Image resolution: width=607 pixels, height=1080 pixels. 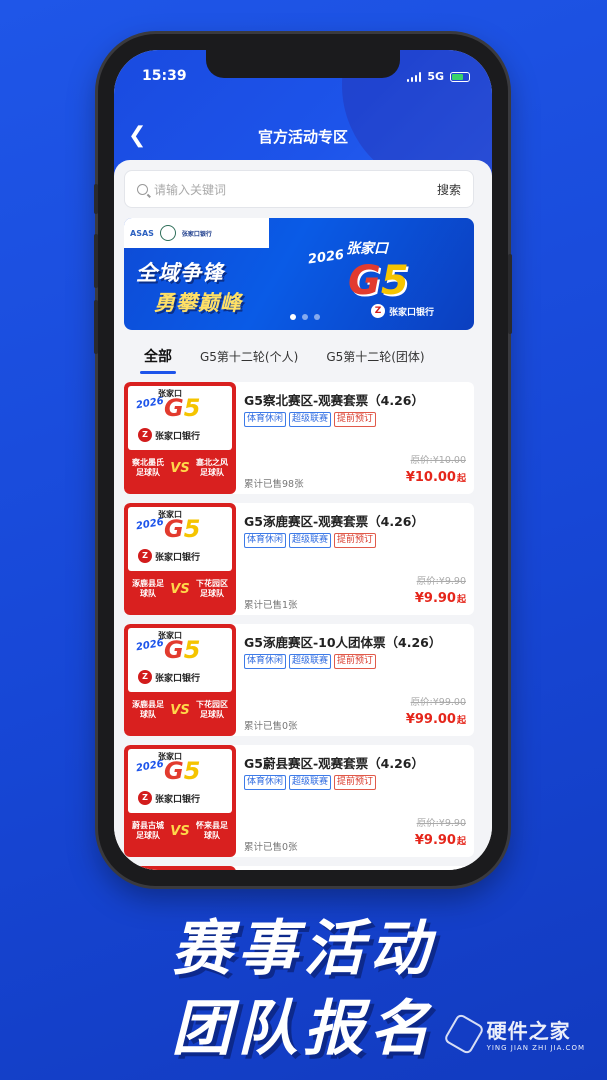 What do you see at coordinates (96, 327) in the screenshot?
I see `phone-volume-down` at bounding box center [96, 327].